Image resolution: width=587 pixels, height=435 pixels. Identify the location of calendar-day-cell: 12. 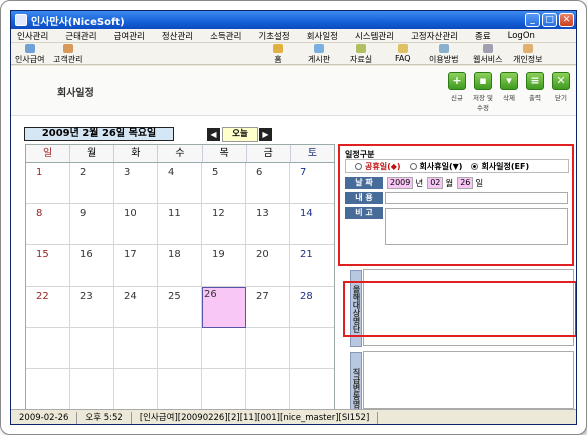
(224, 225).